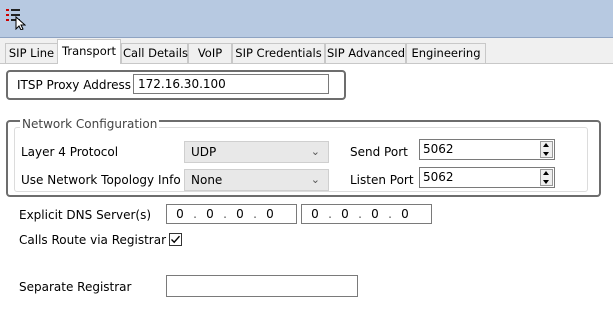  I want to click on send-port-spinner: 5062, so click(487, 149).